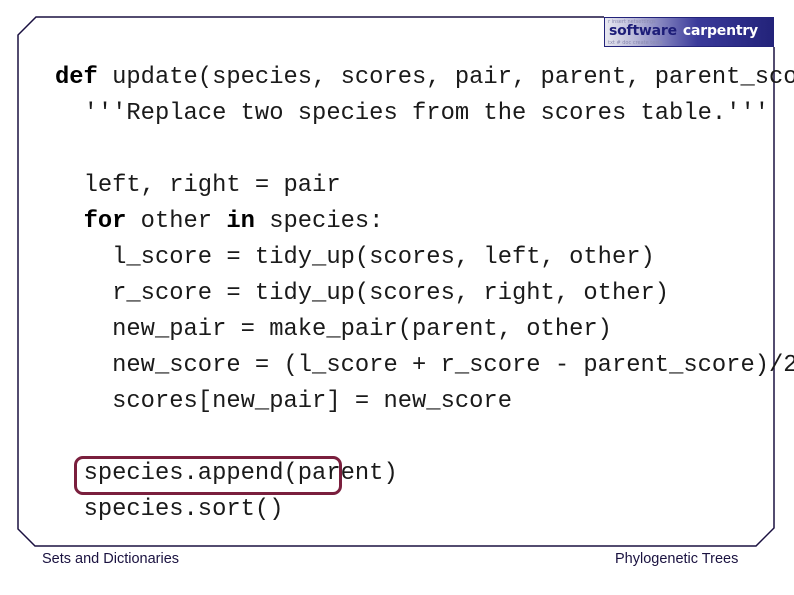  What do you see at coordinates (208, 475) in the screenshot?
I see `highlight-box` at bounding box center [208, 475].